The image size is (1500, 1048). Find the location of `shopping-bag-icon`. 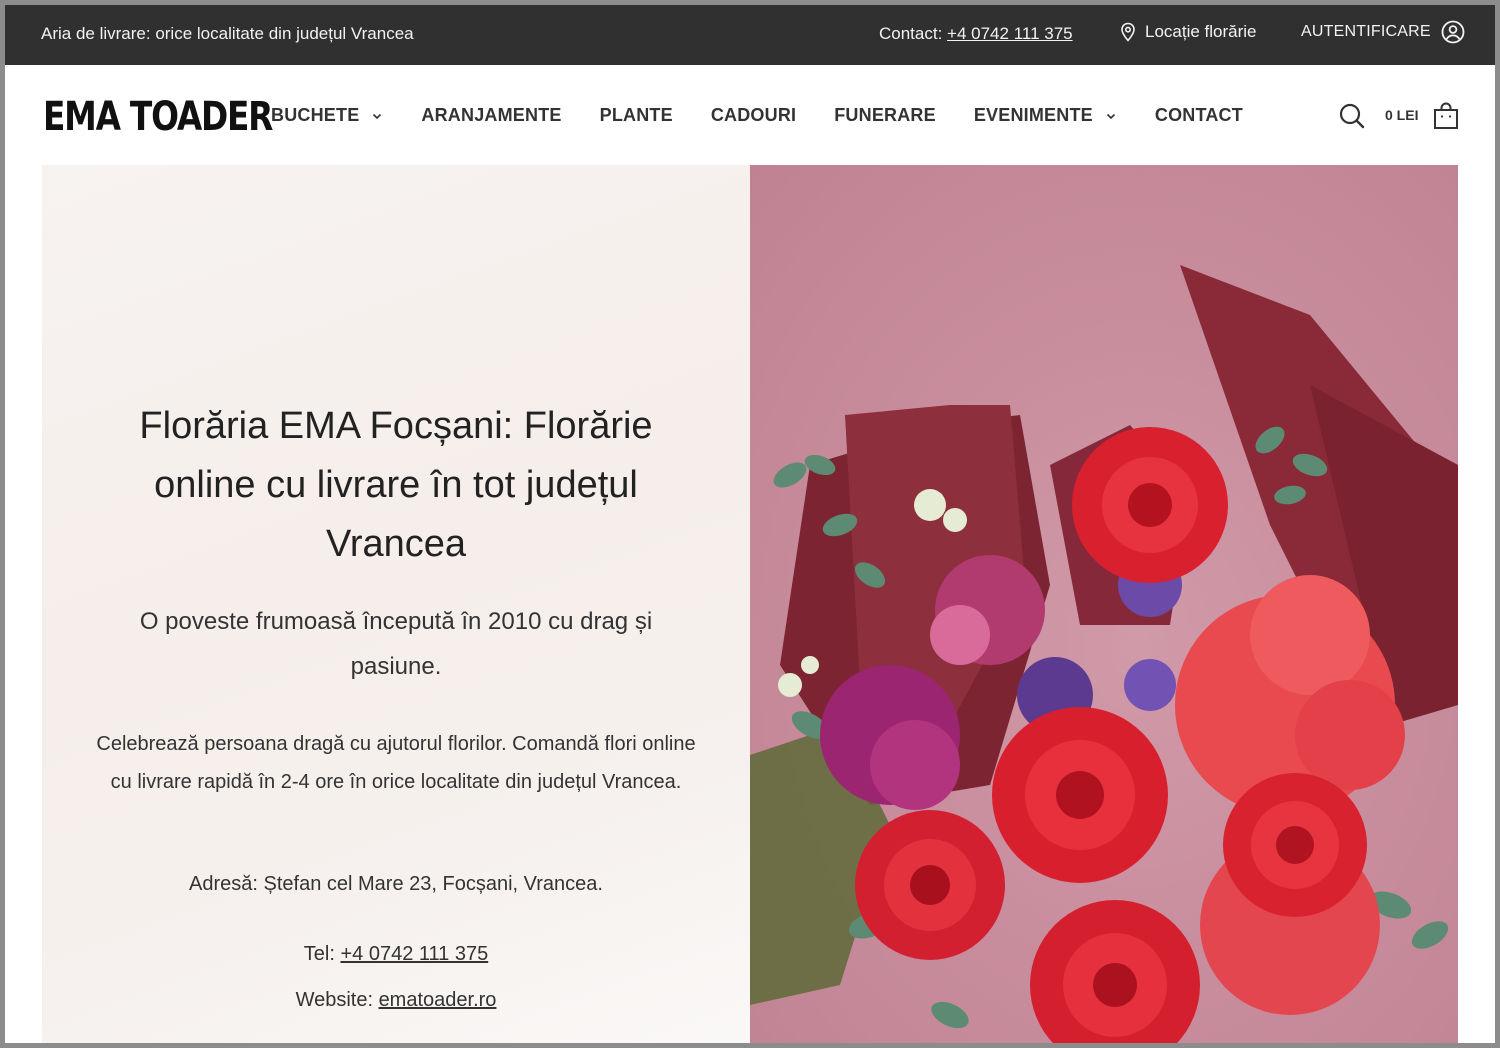

shopping-bag-icon is located at coordinates (1446, 116).